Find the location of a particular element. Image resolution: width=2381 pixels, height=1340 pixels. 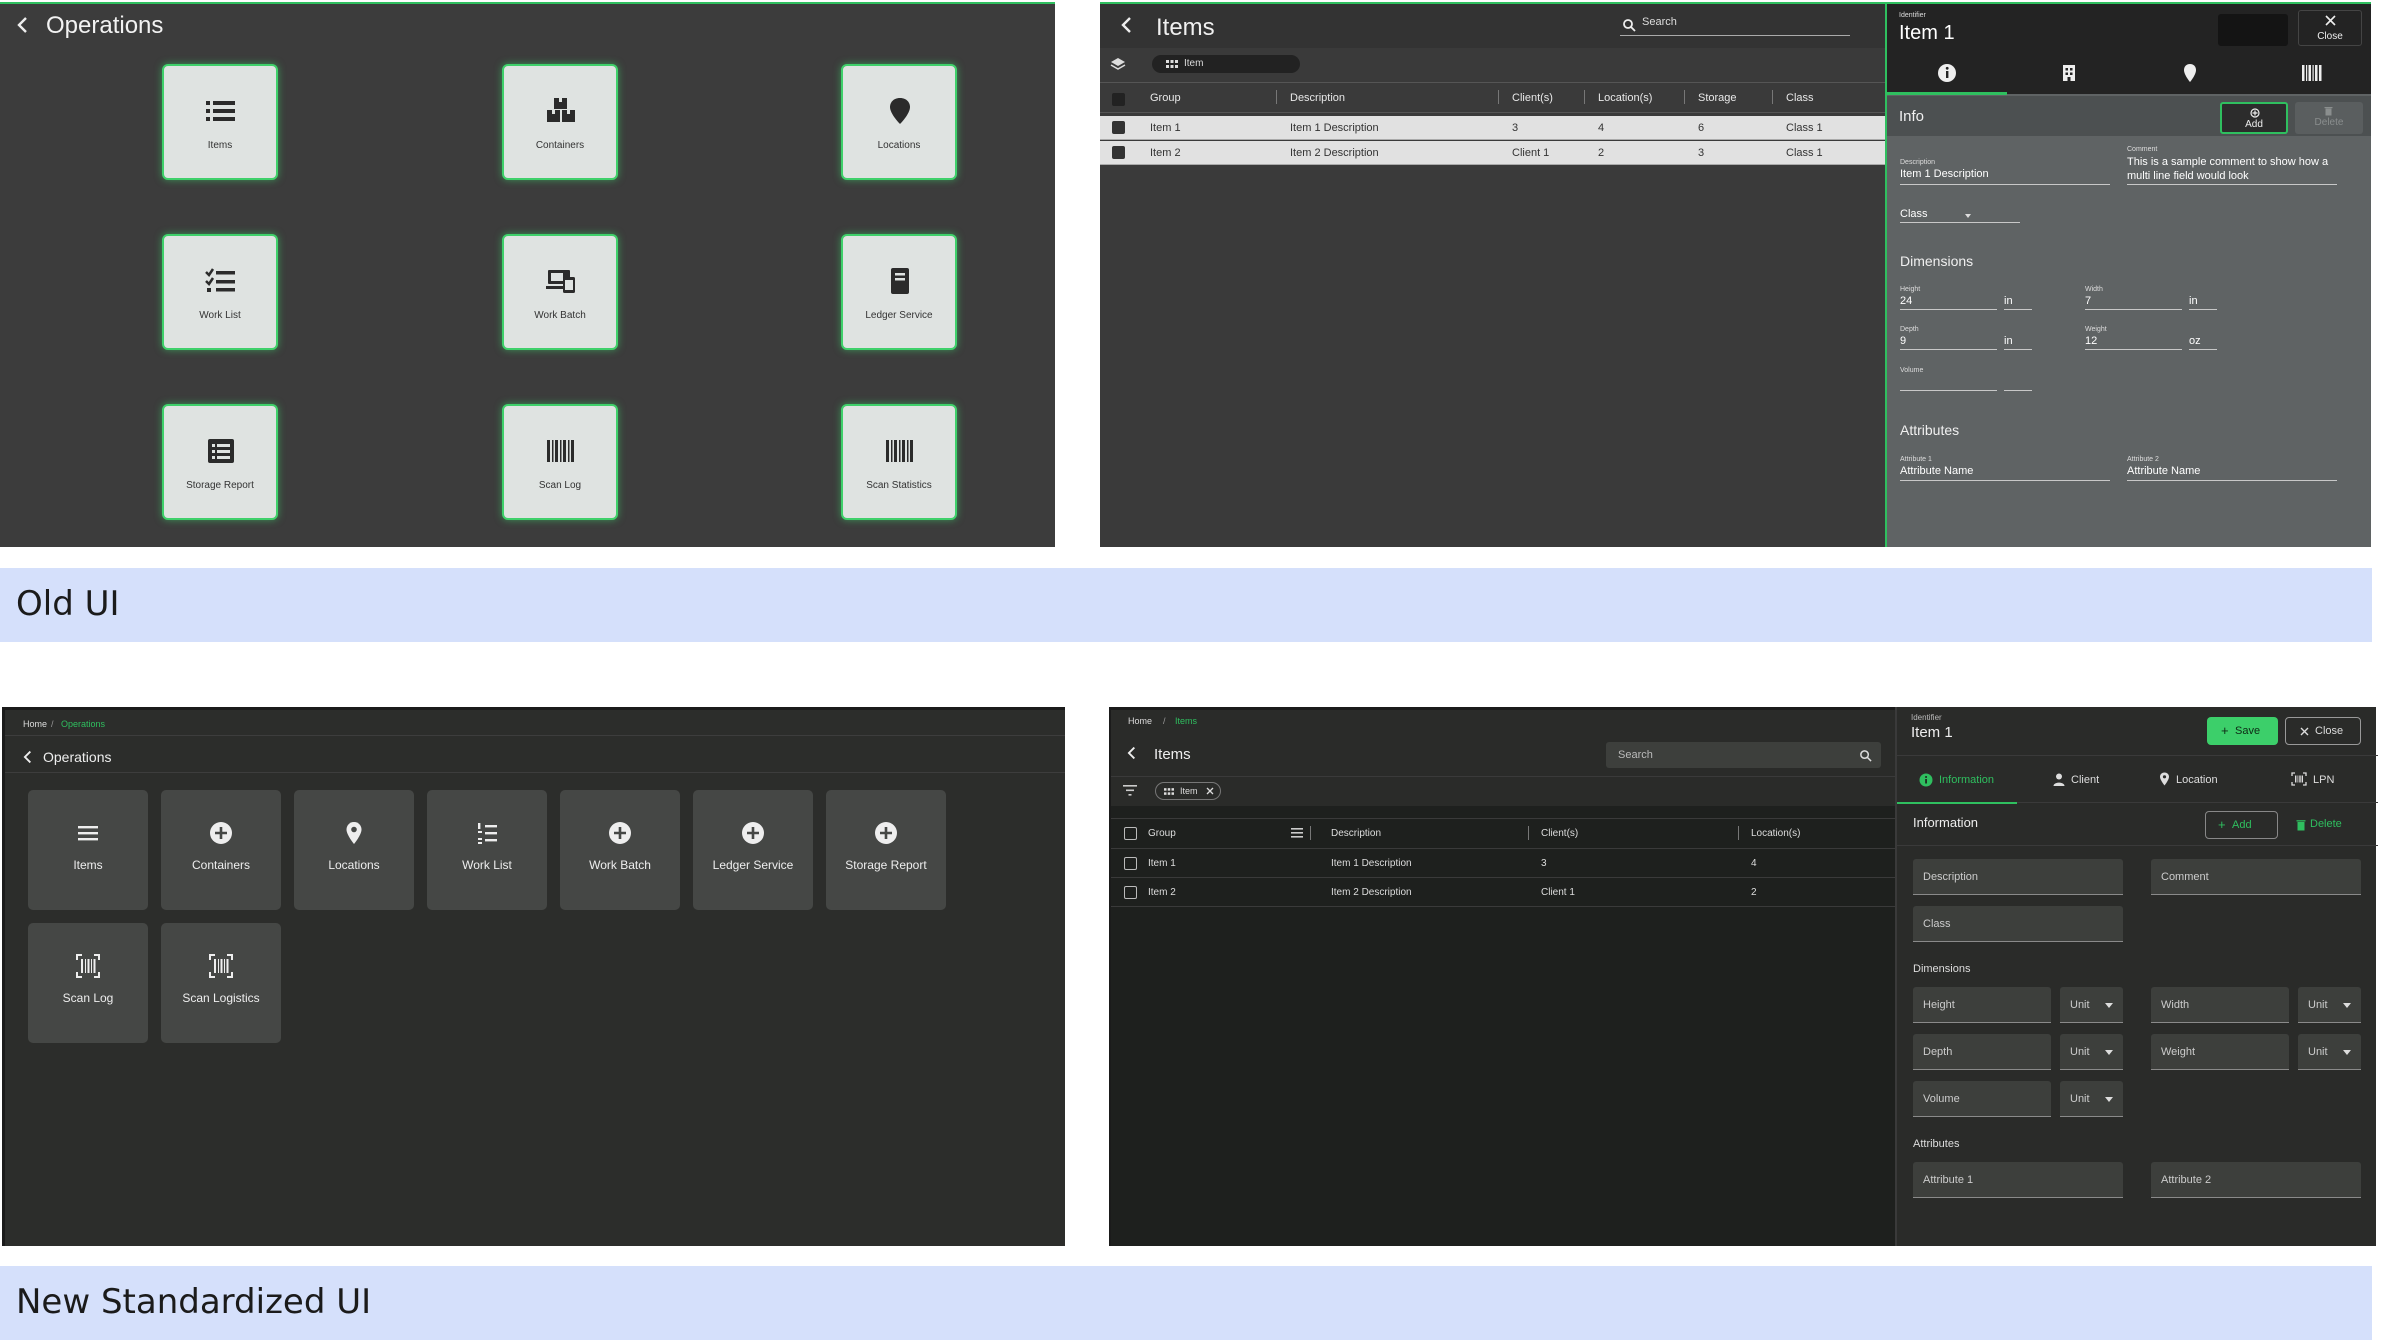

depth-unit-select: Unit is located at coordinates (2091, 1052).